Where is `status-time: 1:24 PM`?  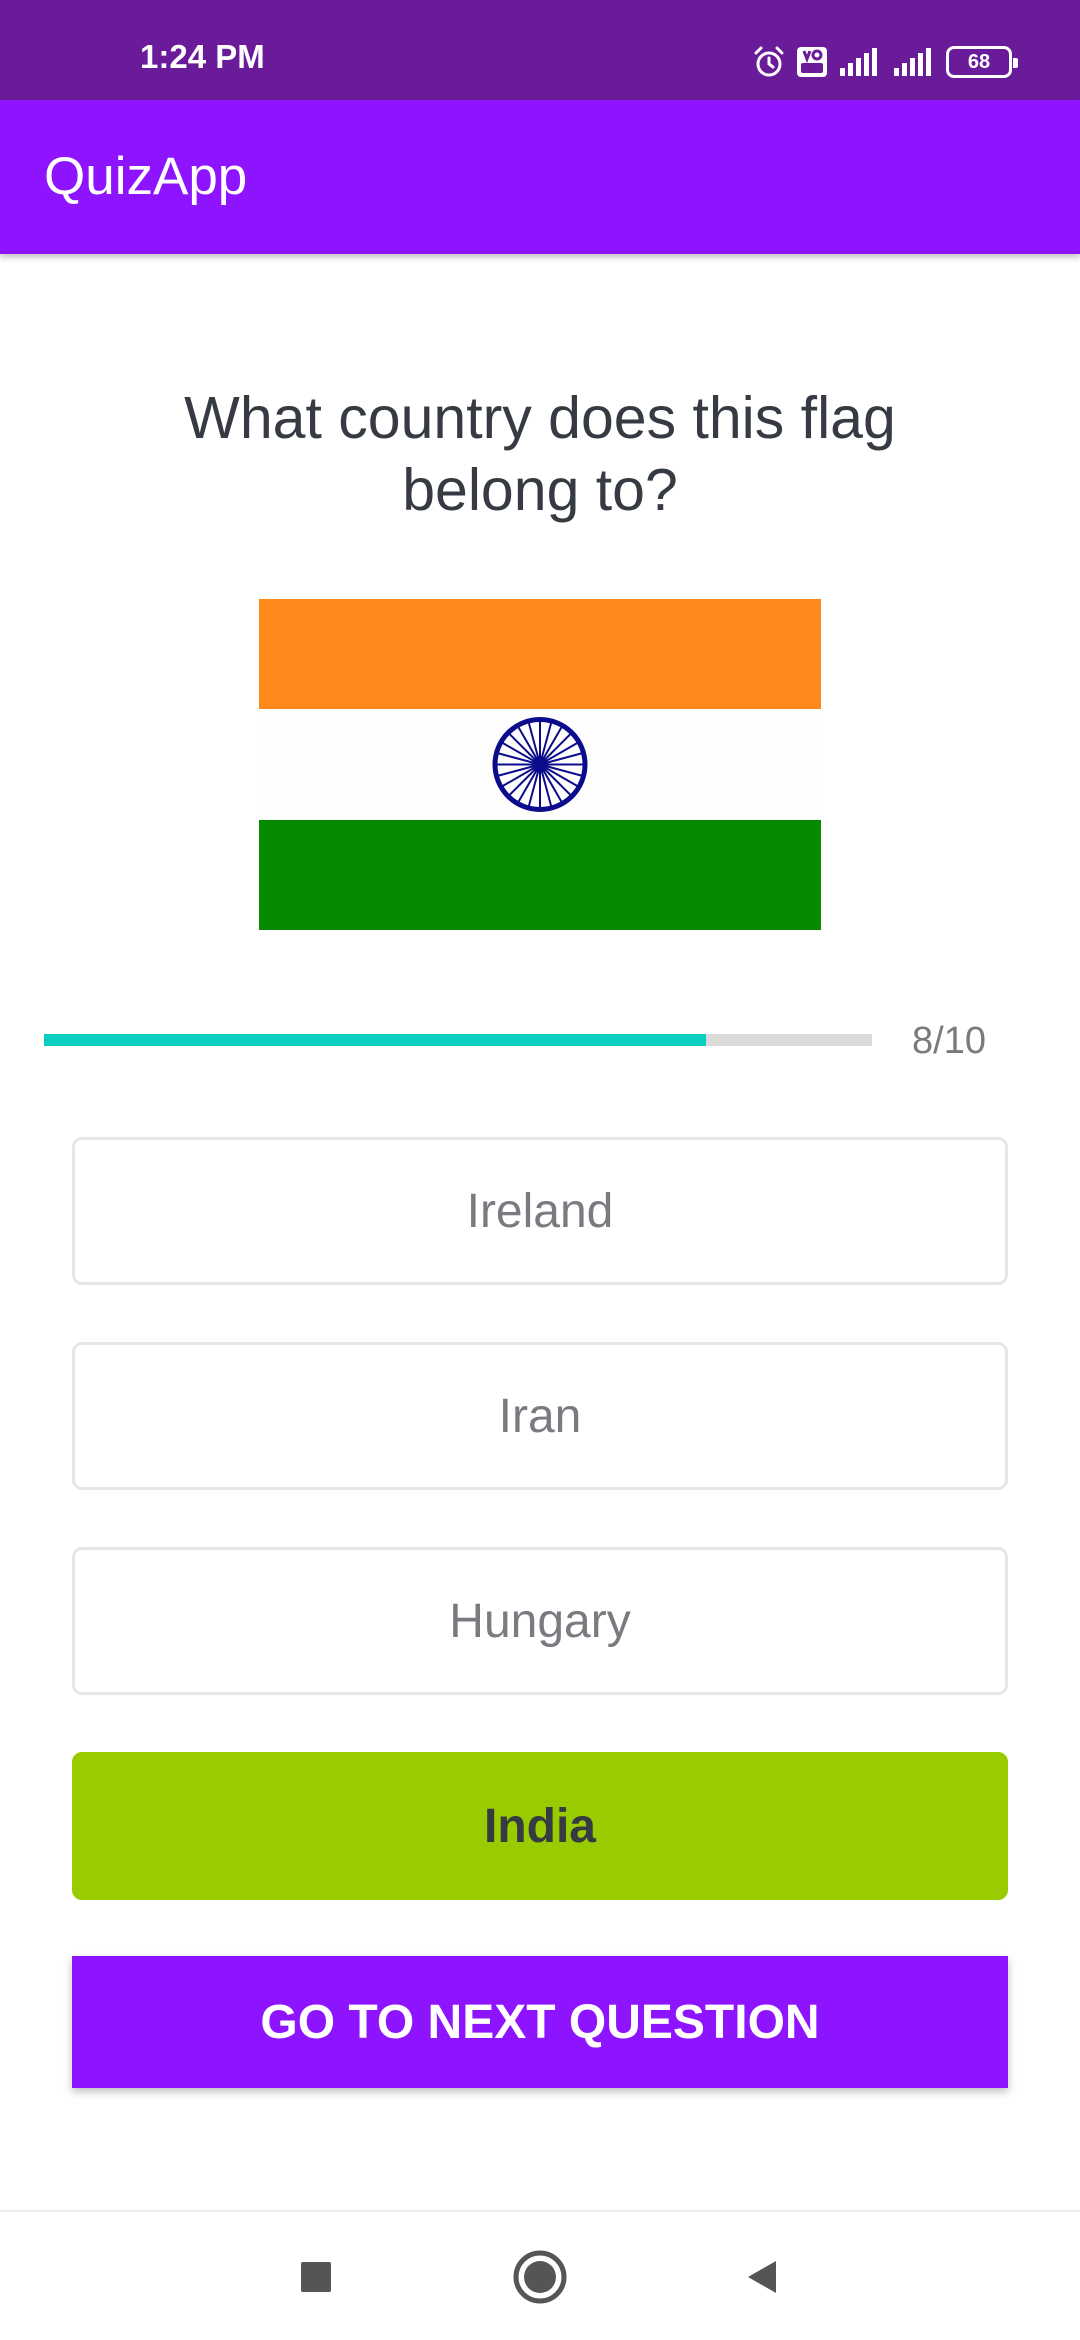 status-time: 1:24 PM is located at coordinates (202, 56).